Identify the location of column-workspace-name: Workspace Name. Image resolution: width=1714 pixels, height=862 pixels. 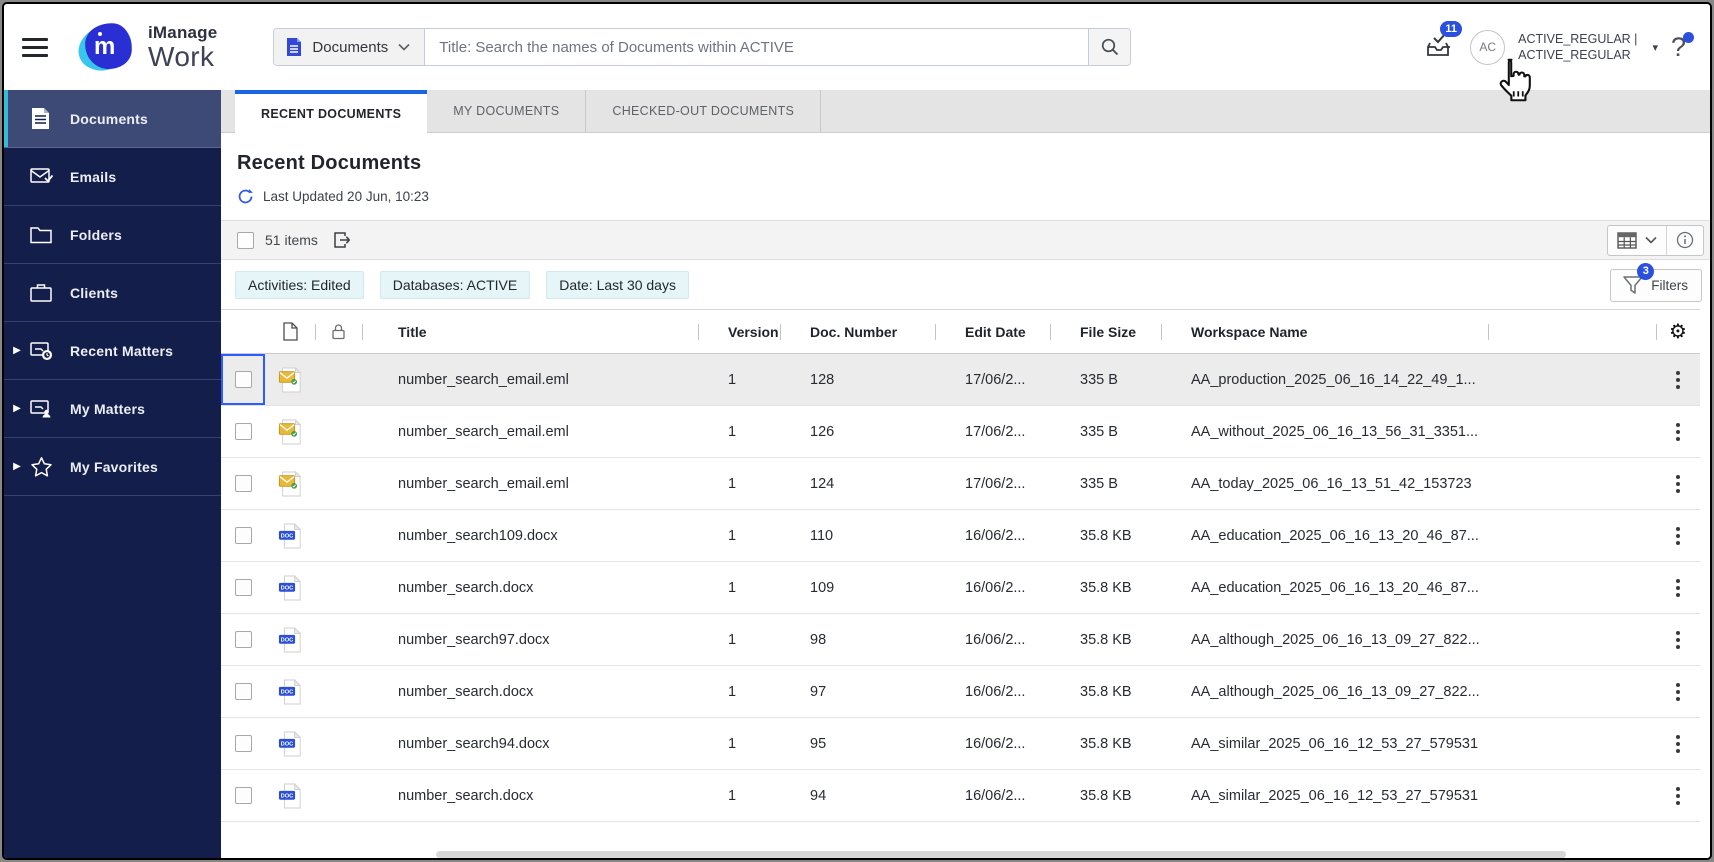
(1324, 331).